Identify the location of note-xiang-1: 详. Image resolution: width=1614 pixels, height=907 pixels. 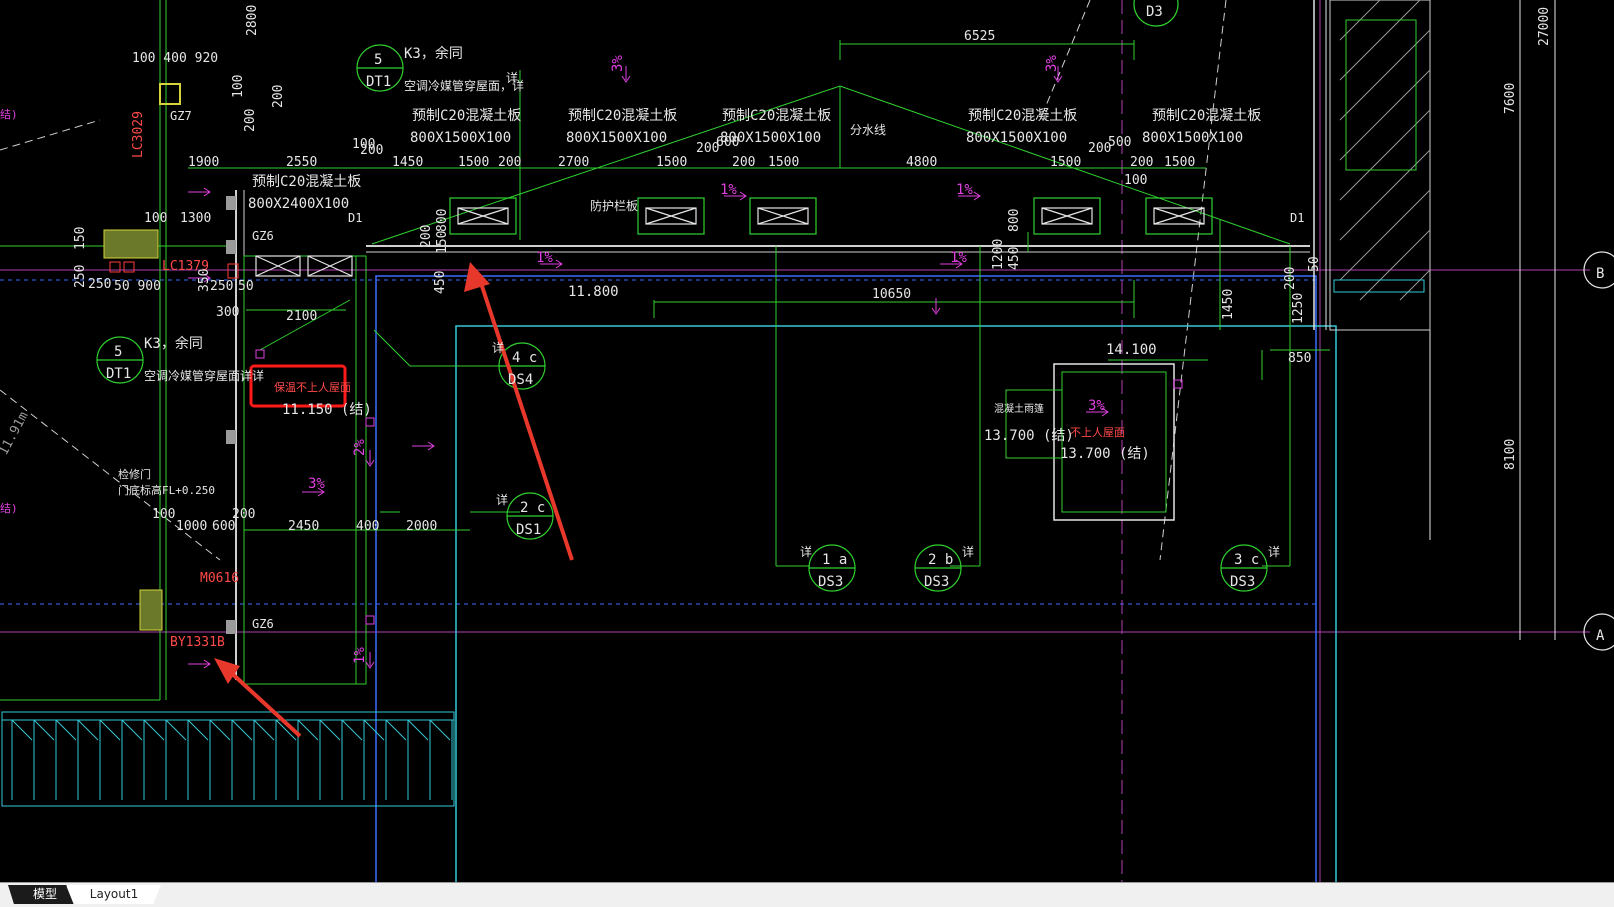
(498, 347).